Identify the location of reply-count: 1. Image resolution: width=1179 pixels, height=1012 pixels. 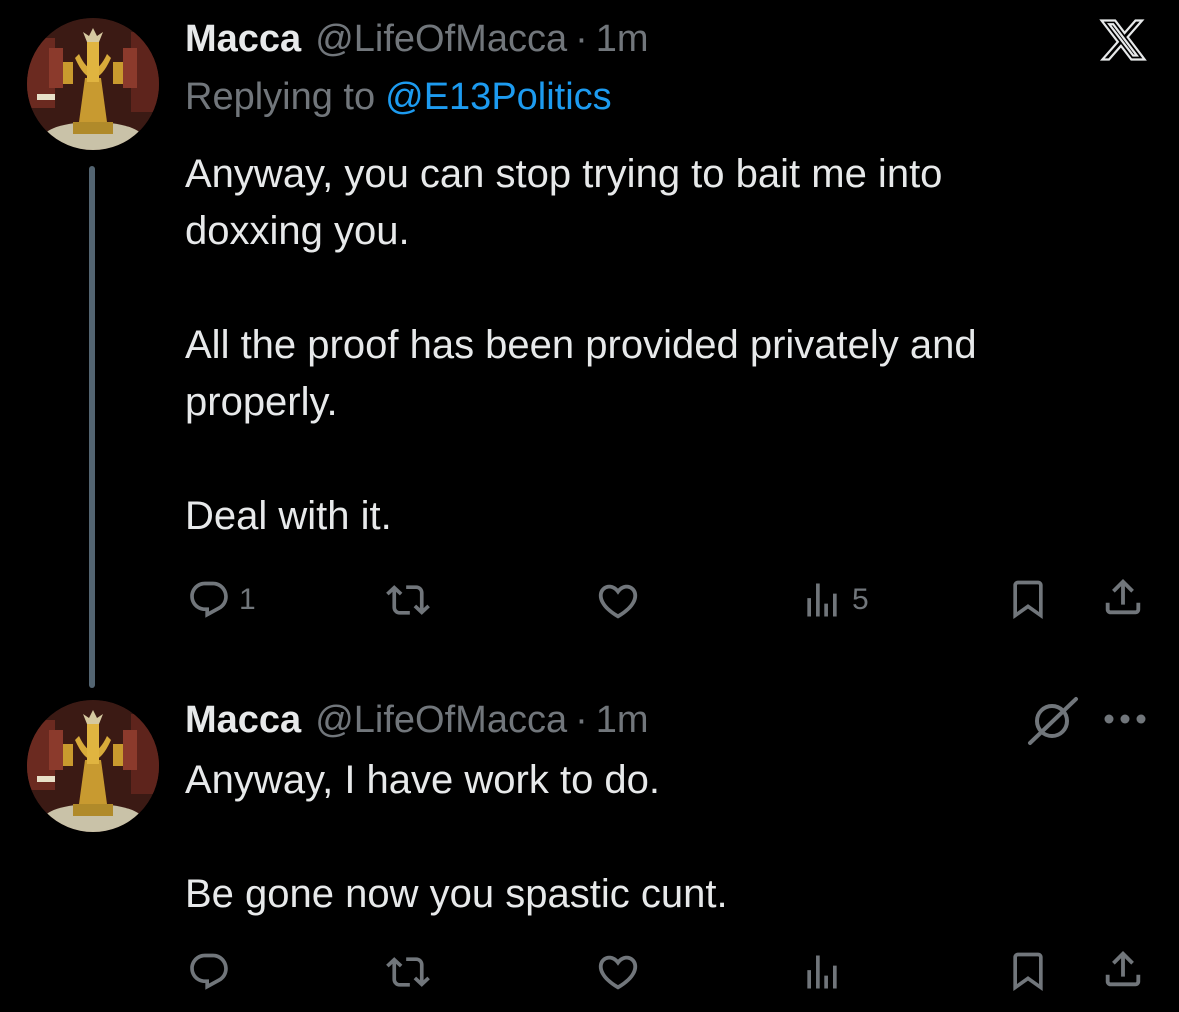
(247, 599).